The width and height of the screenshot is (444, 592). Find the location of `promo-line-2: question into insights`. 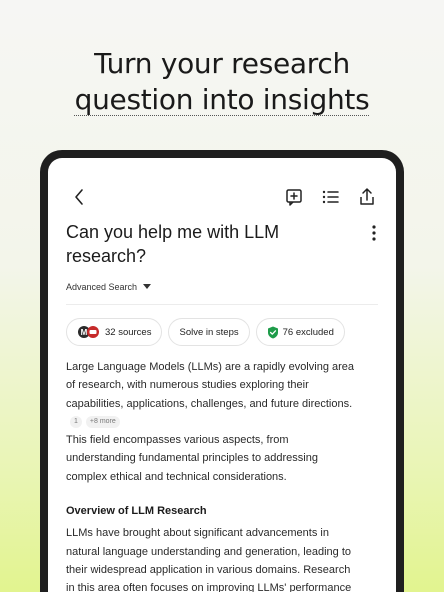

promo-line-2: question into insights is located at coordinates (222, 99).